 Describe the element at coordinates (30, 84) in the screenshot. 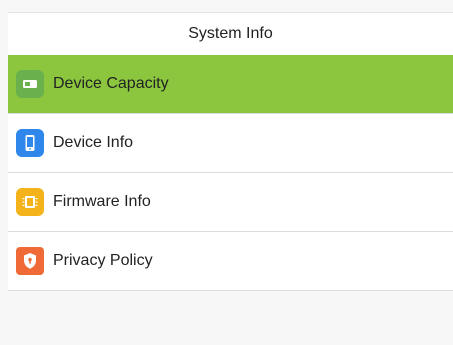

I see `storage-icon` at that location.